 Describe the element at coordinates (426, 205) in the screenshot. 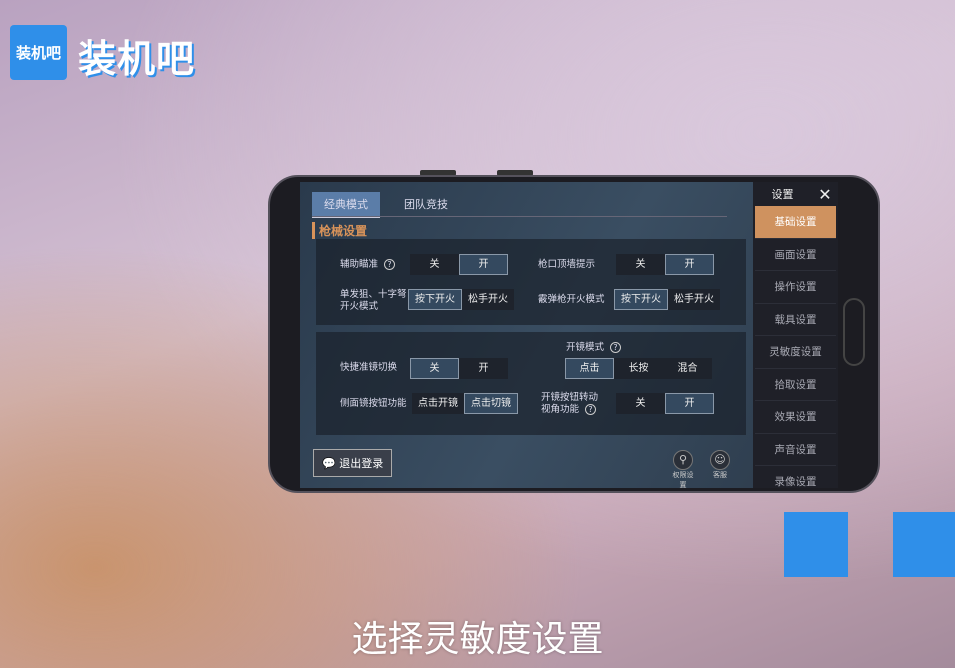

I see `tab-team-deathmatch: 团队竞技` at that location.